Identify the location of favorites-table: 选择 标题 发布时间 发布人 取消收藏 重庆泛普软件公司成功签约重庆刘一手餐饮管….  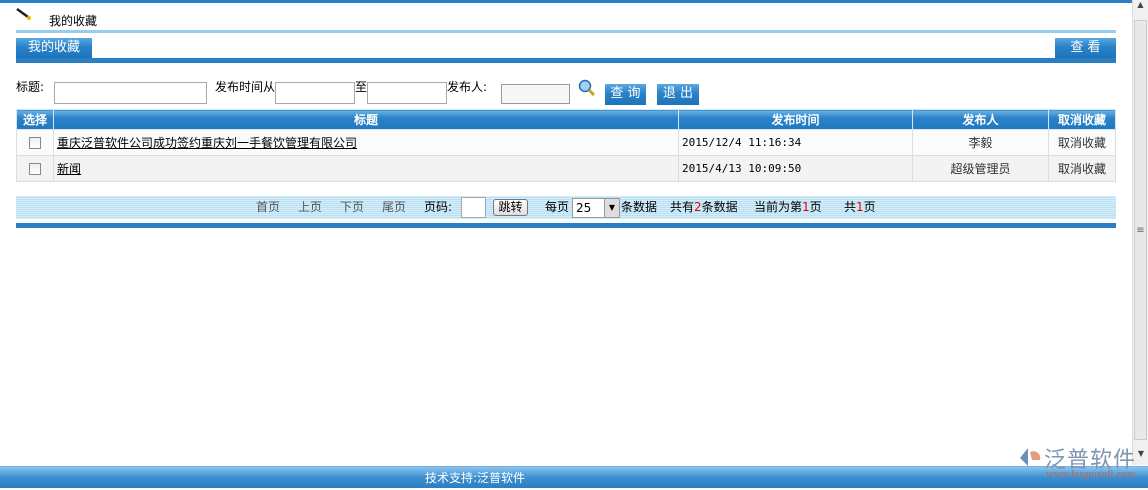
(566, 145).